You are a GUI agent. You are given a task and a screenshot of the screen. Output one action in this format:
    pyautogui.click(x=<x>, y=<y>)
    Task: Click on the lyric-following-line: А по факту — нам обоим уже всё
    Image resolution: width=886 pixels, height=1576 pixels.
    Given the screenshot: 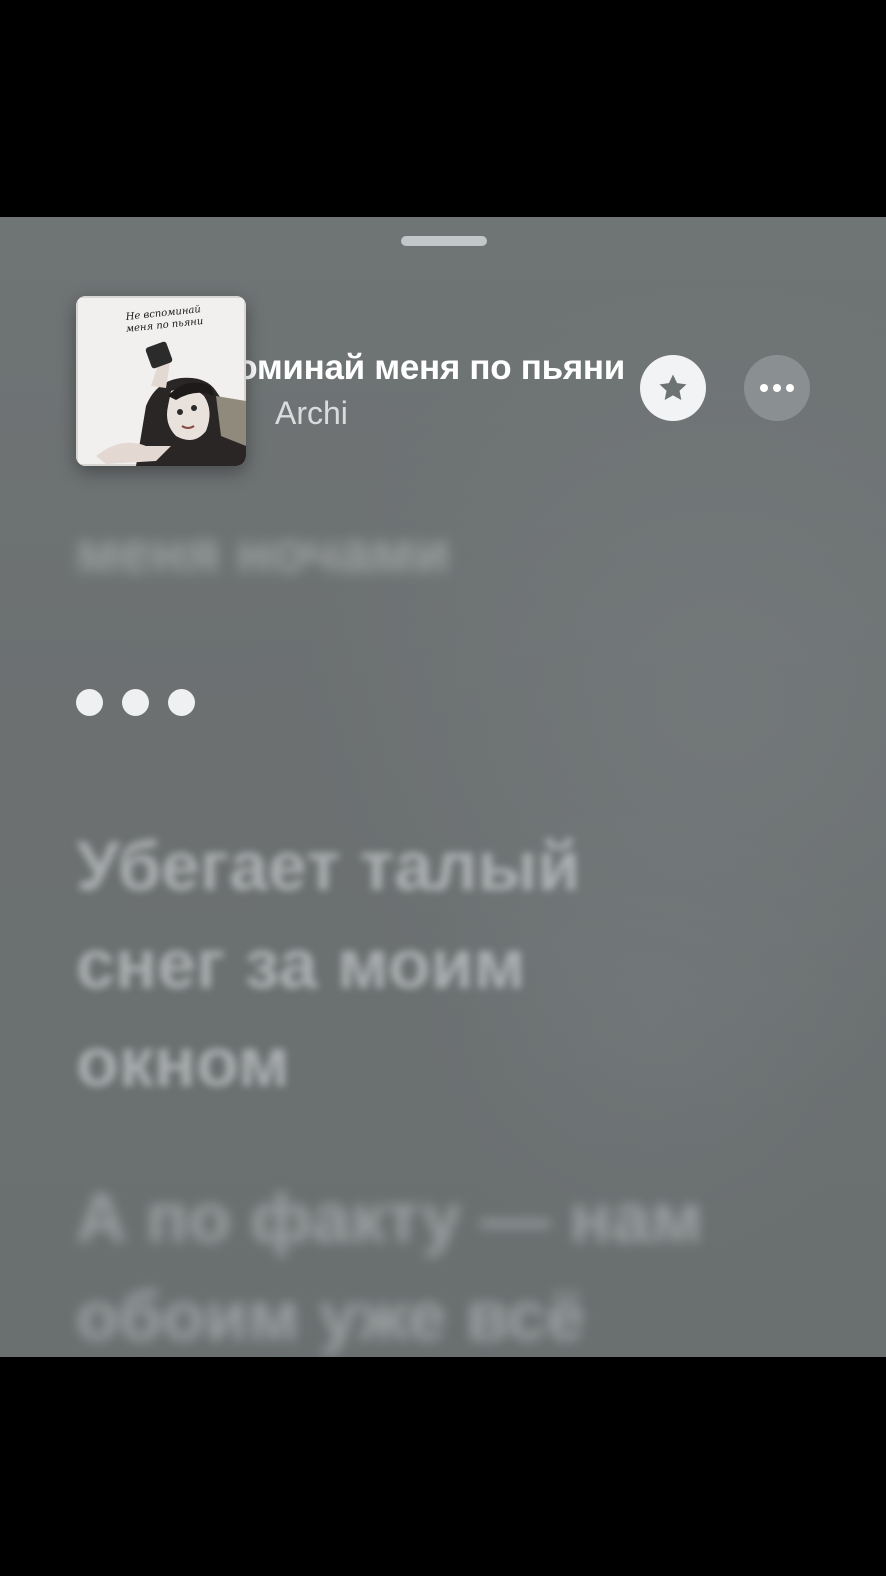 What is the action you would take?
    pyautogui.click(x=416, y=1263)
    